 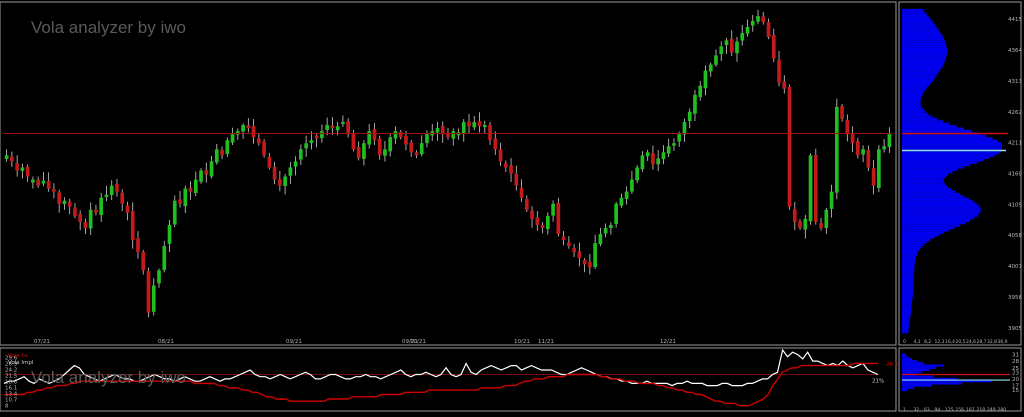 I want to click on hv-end-label: 21%, so click(x=878, y=382).